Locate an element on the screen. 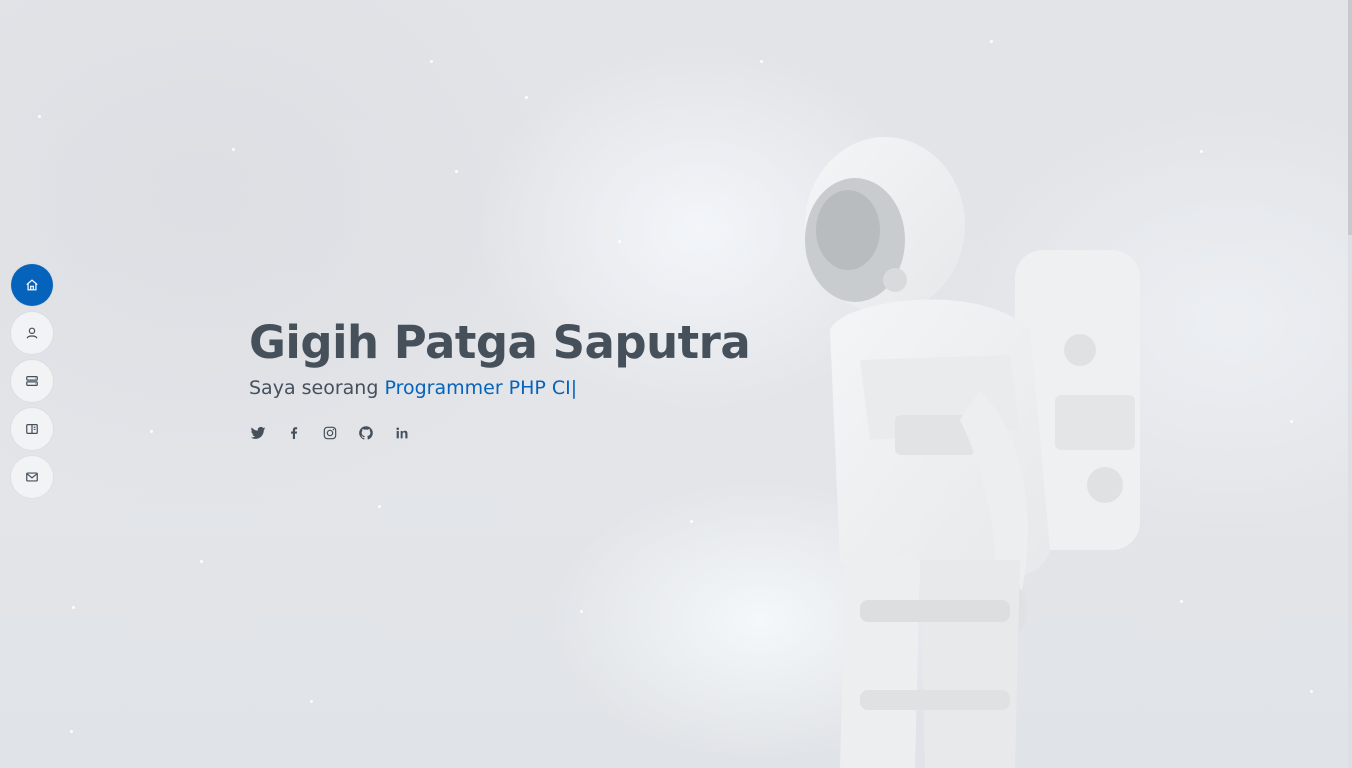 Image resolution: width=1352 pixels, height=768 pixels. hero-tagline: Saya seorang Programmer PHP CI| is located at coordinates (529, 388).